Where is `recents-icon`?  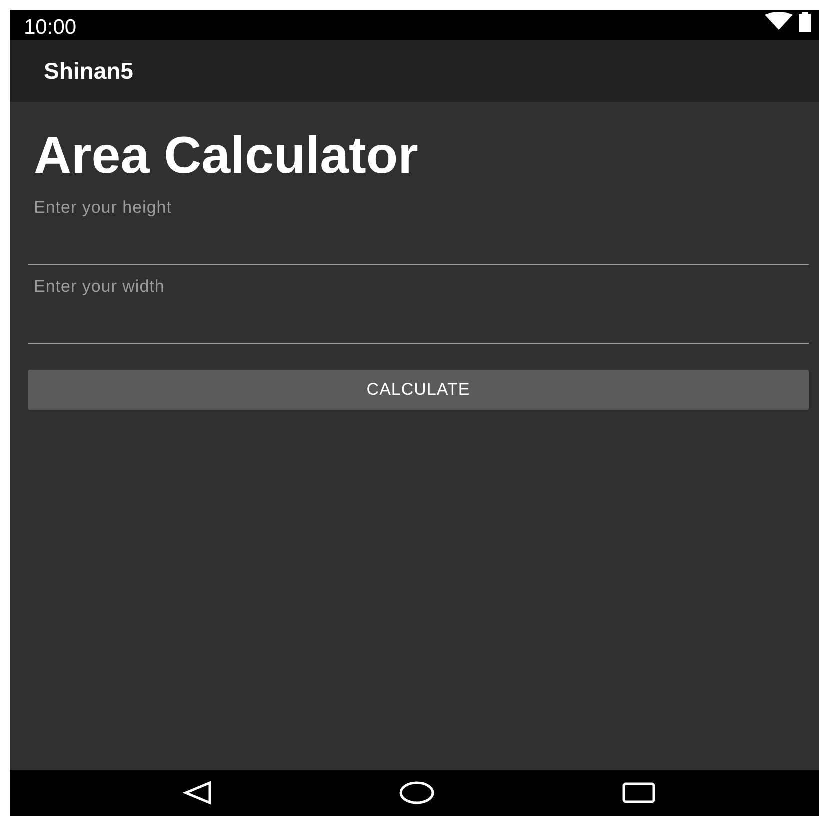
recents-icon is located at coordinates (639, 793).